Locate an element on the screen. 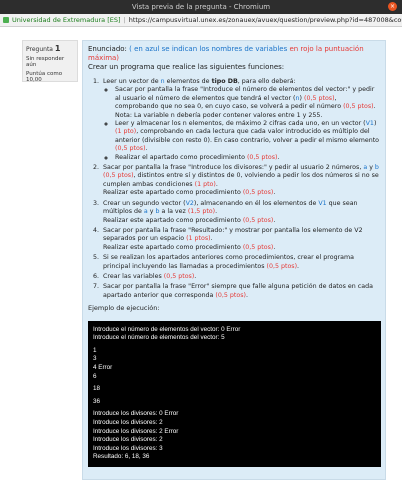 The width and height of the screenshot is (402, 480). text-fragment: y is located at coordinates (371, 168).